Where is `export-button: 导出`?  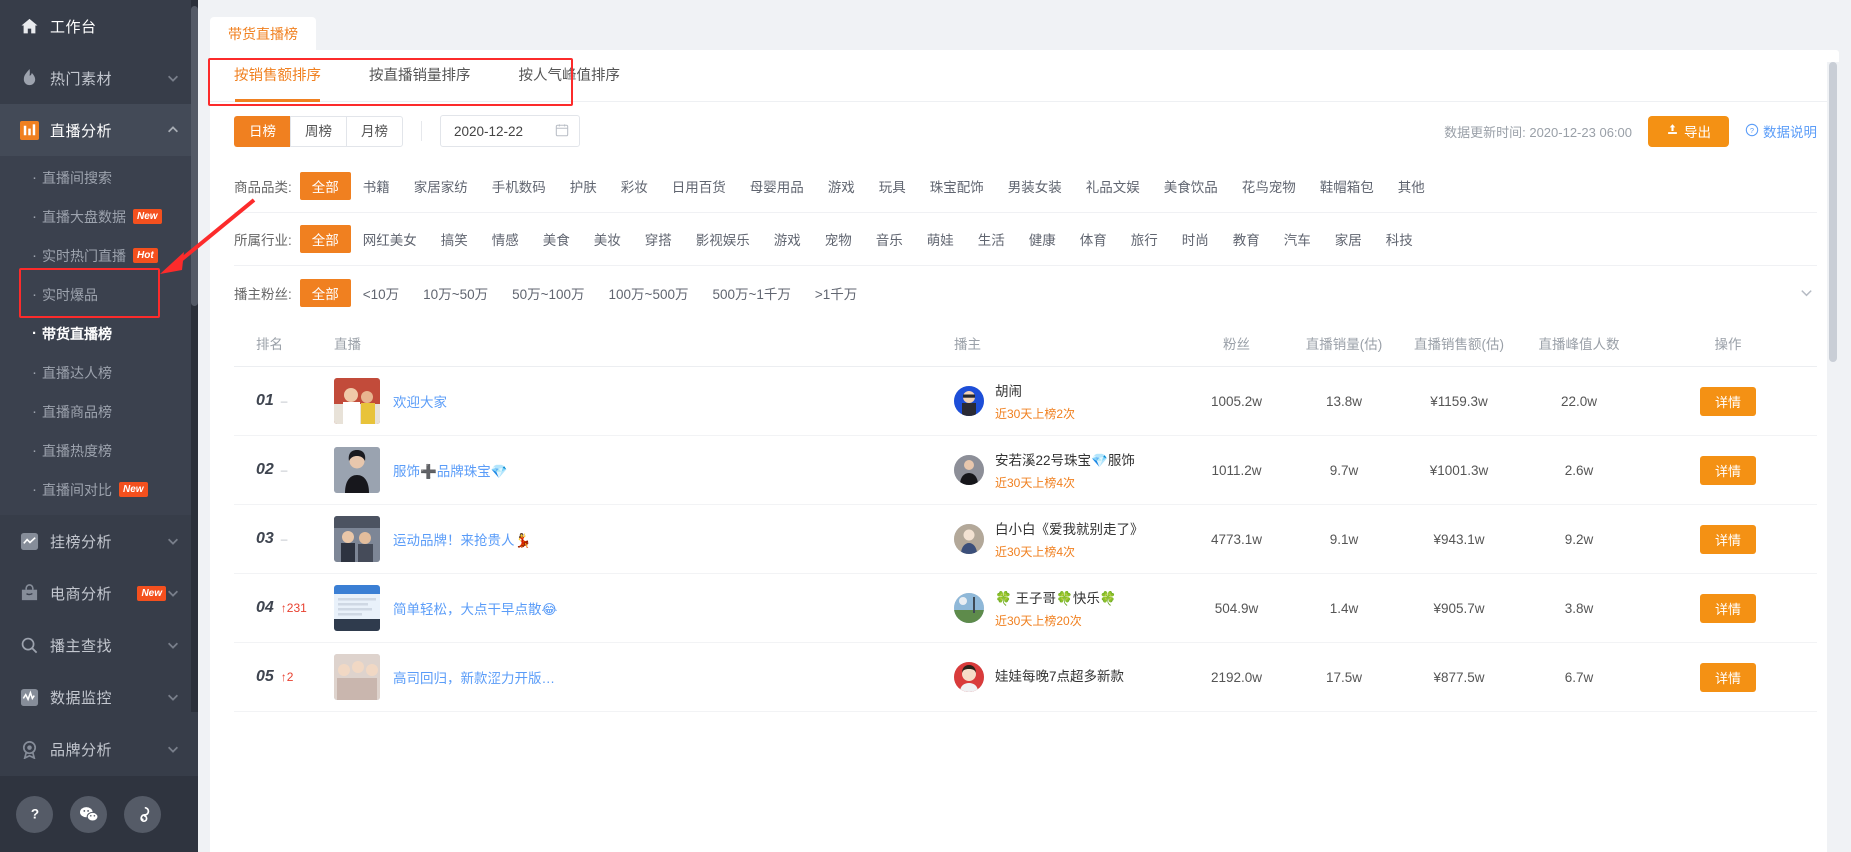
export-button: 导出 is located at coordinates (1688, 131).